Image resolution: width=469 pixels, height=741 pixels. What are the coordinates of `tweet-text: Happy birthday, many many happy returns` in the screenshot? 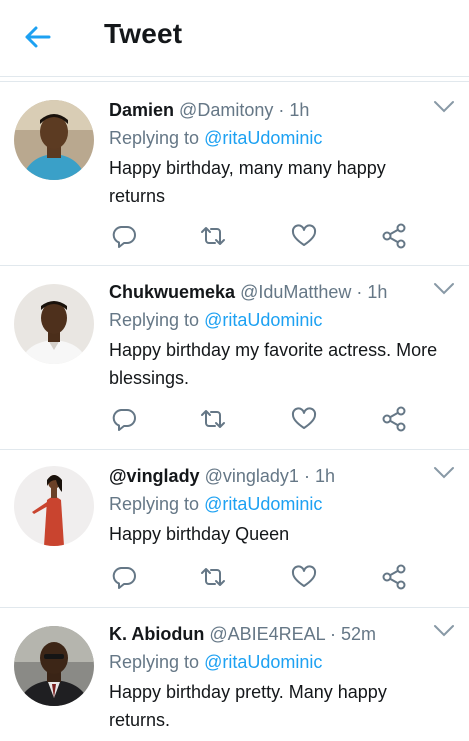 It's located at (247, 182).